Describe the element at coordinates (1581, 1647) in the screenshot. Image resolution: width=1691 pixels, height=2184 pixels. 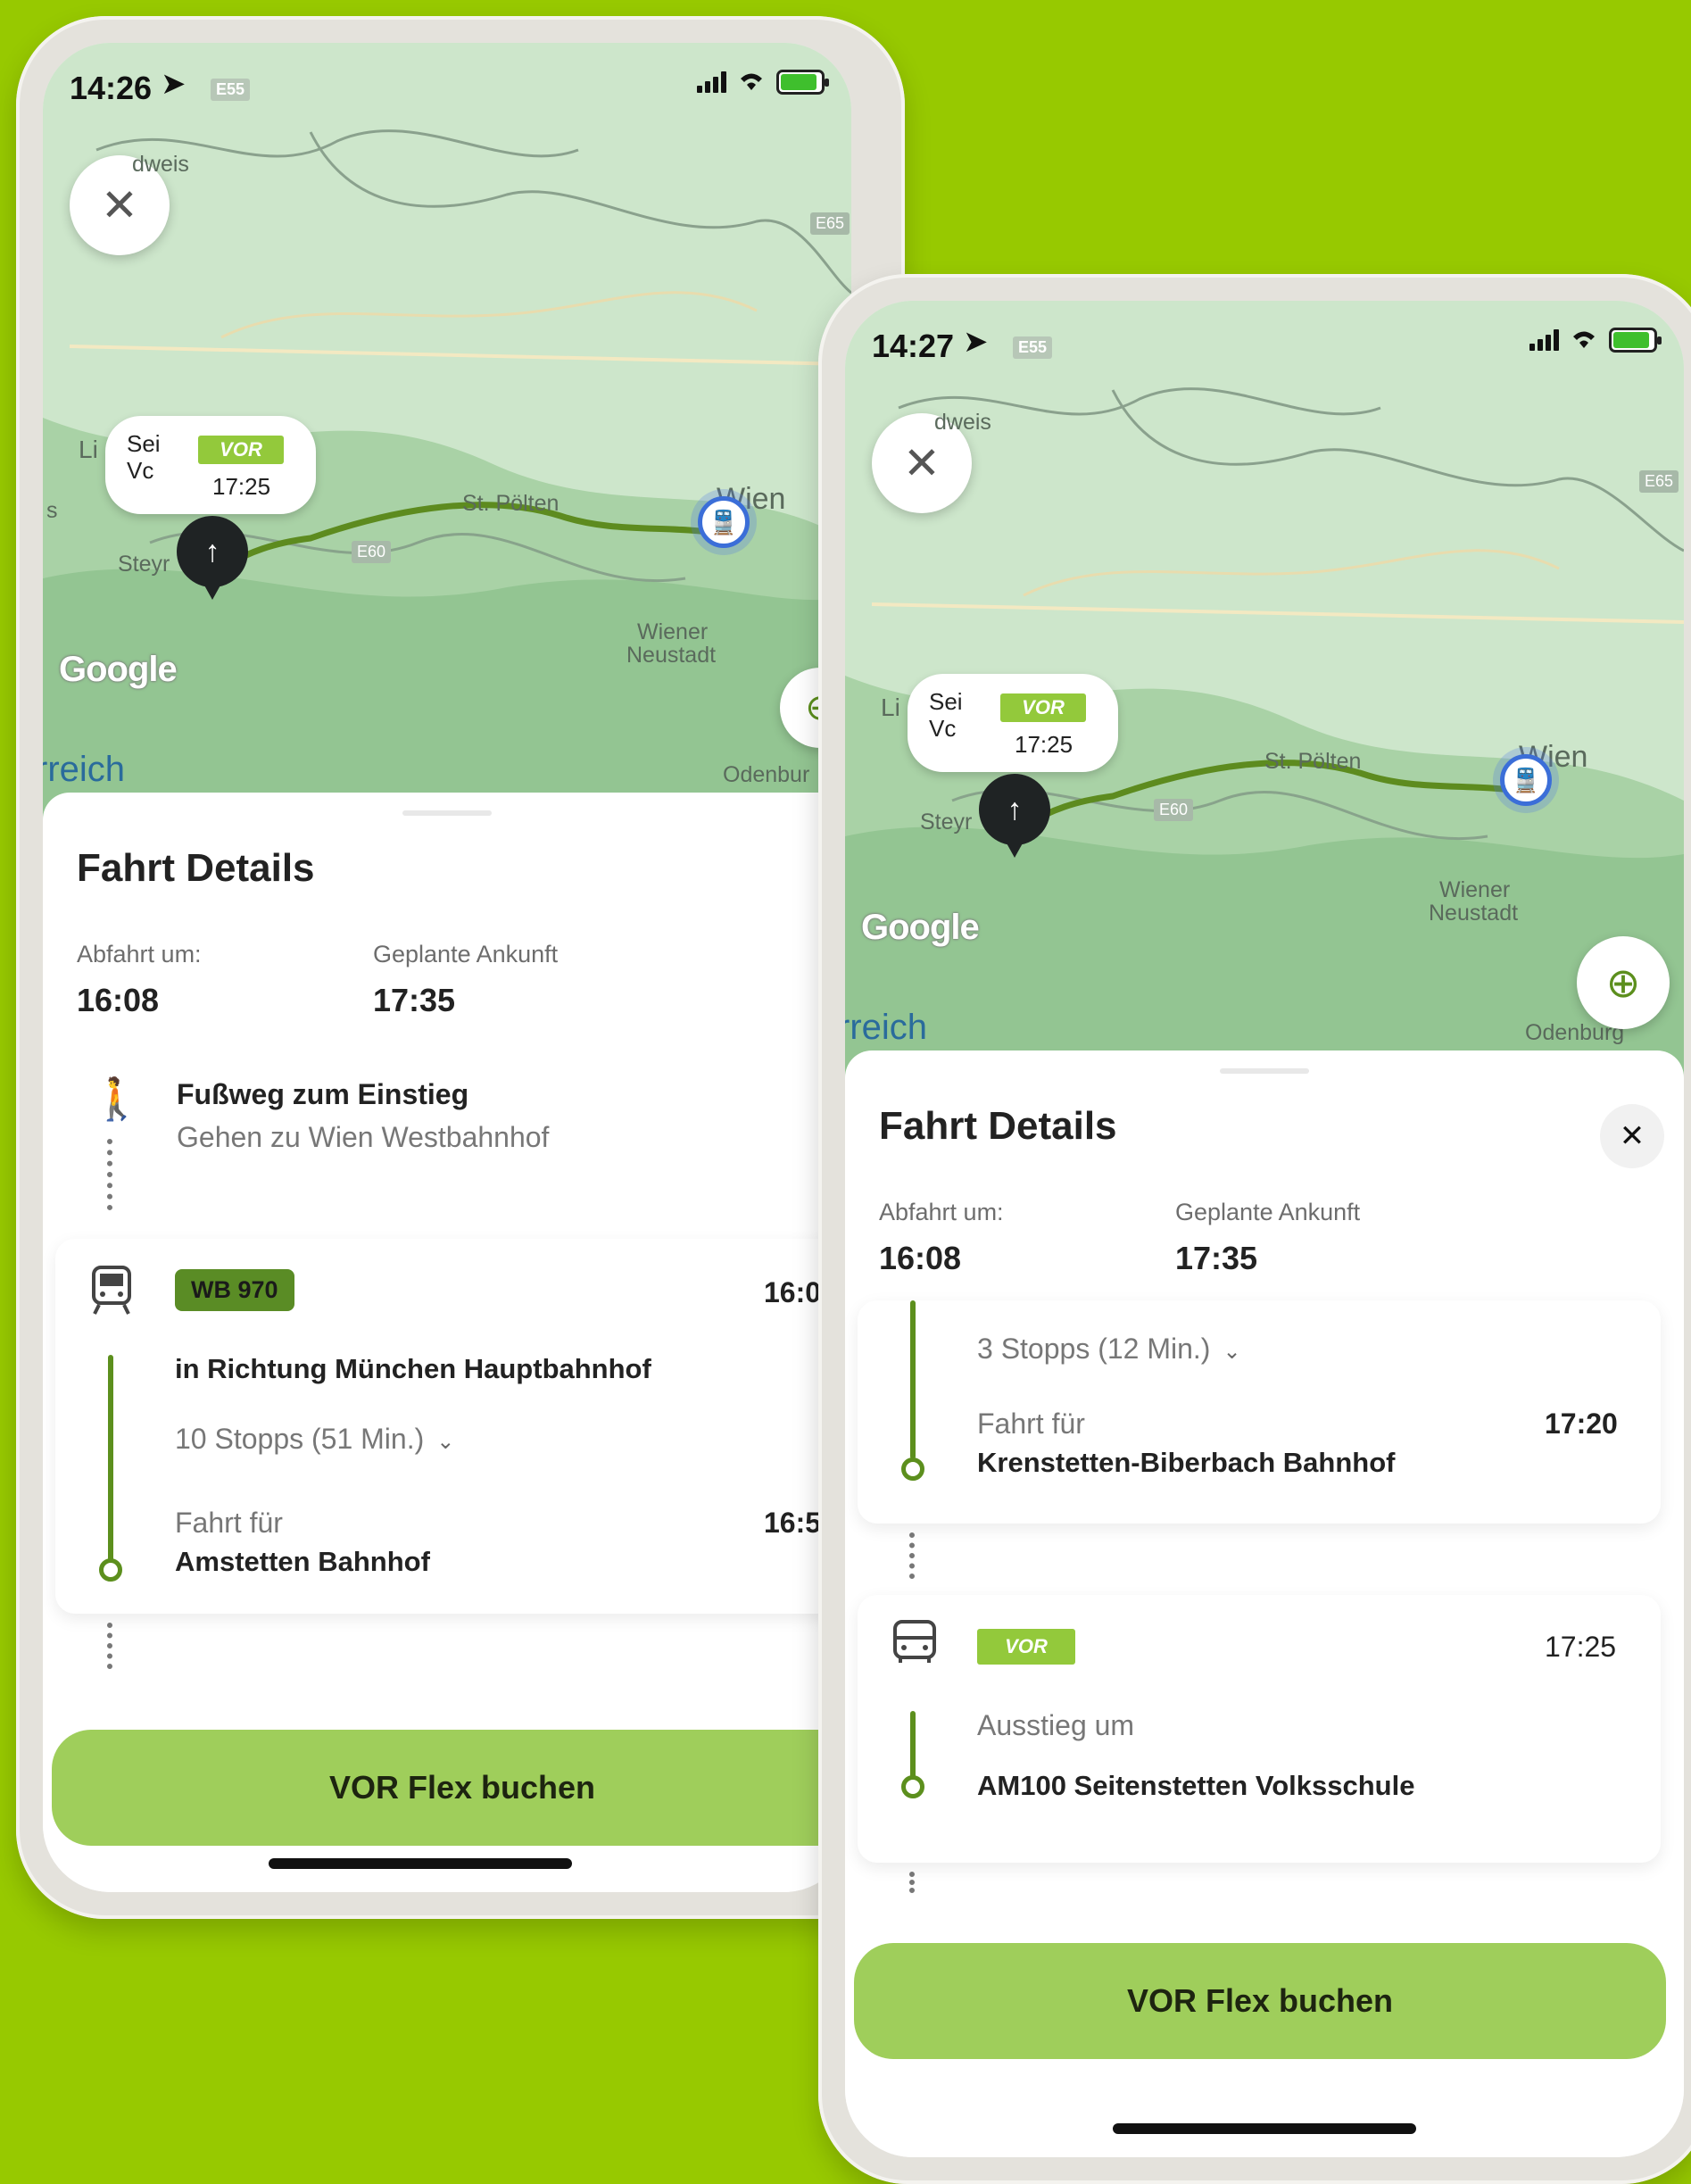
I see `flex-departure-time: 17:25` at that location.